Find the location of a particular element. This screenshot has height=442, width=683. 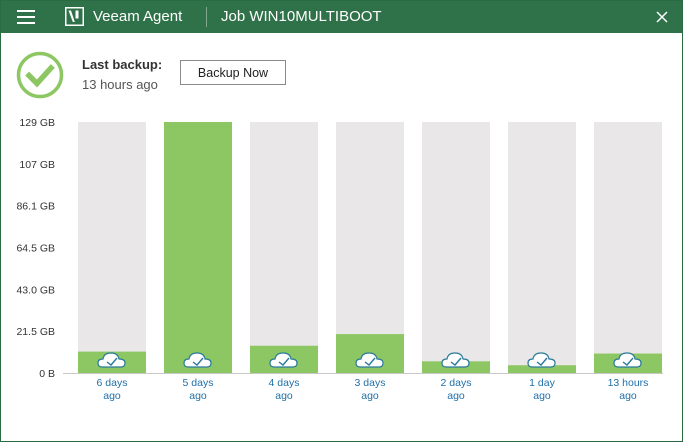

x-tick-label: 5 days ago is located at coordinates (198, 390).